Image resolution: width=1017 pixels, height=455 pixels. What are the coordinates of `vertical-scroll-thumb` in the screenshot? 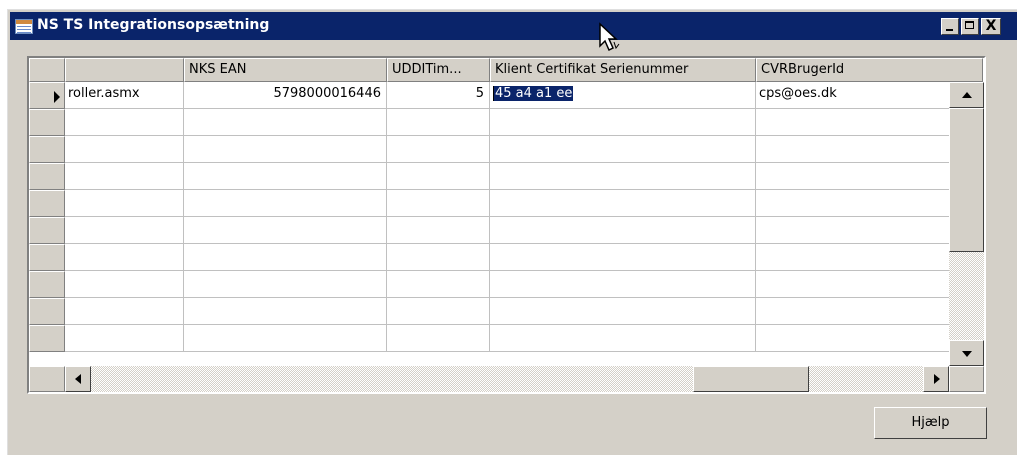 It's located at (966, 180).